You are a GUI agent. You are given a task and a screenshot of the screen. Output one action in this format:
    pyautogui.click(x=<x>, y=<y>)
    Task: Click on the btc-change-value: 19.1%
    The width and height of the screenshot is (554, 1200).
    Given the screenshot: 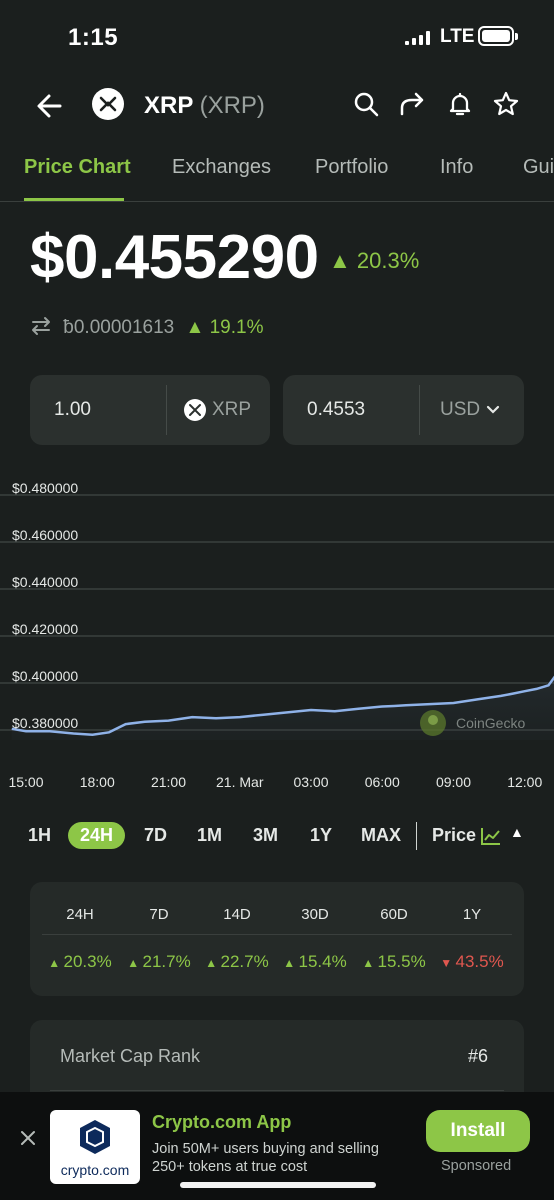 What is the action you would take?
    pyautogui.click(x=236, y=327)
    